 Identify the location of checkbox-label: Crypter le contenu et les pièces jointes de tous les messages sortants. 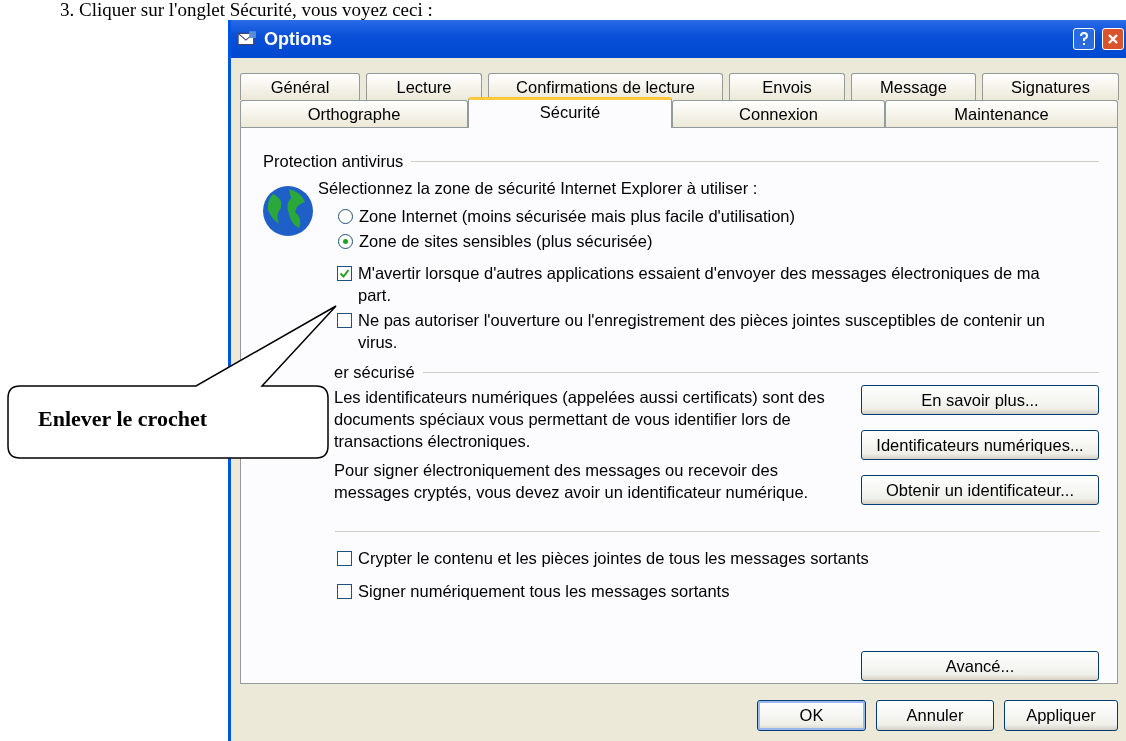
(613, 558).